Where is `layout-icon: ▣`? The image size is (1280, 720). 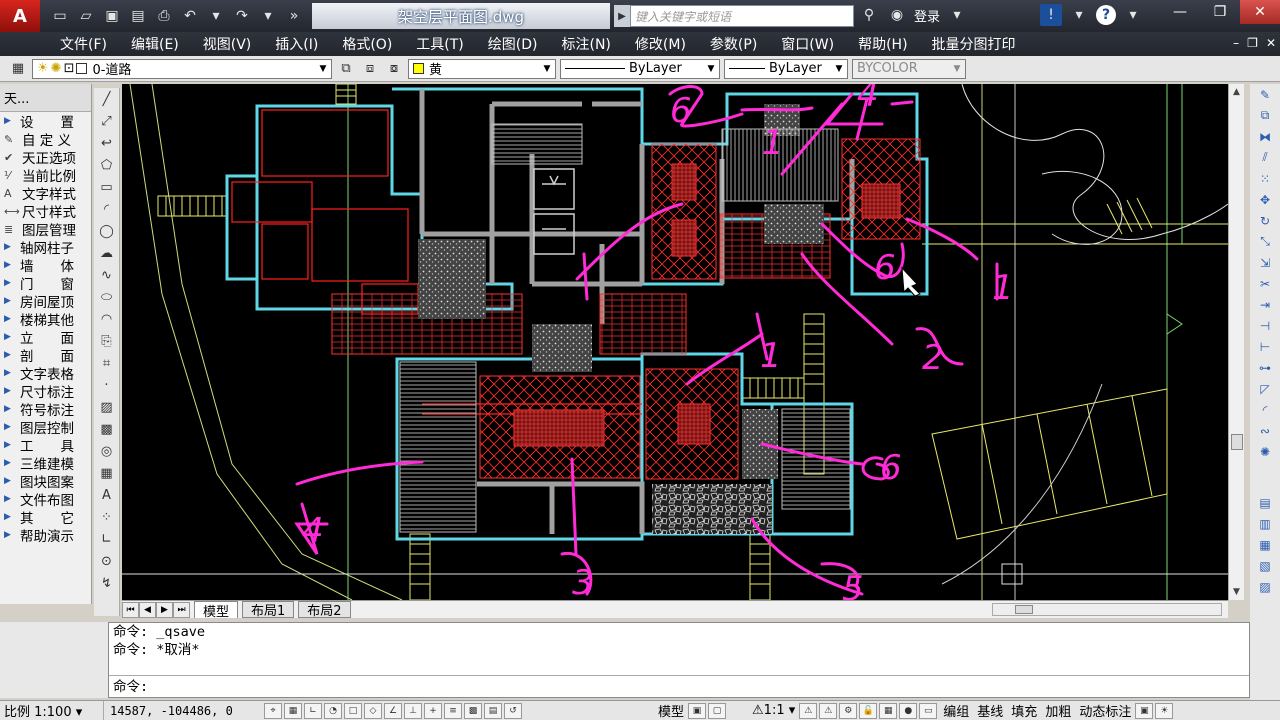 layout-icon: ▣ is located at coordinates (697, 710).